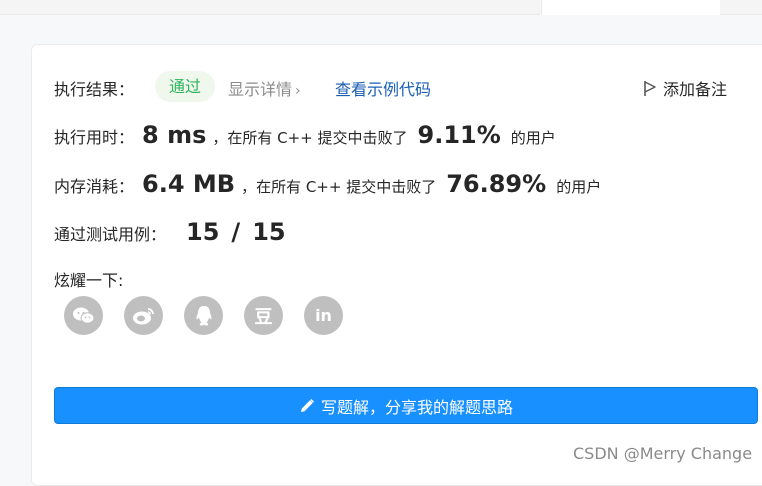  I want to click on runtime-label: 执行用时：, so click(94, 137).